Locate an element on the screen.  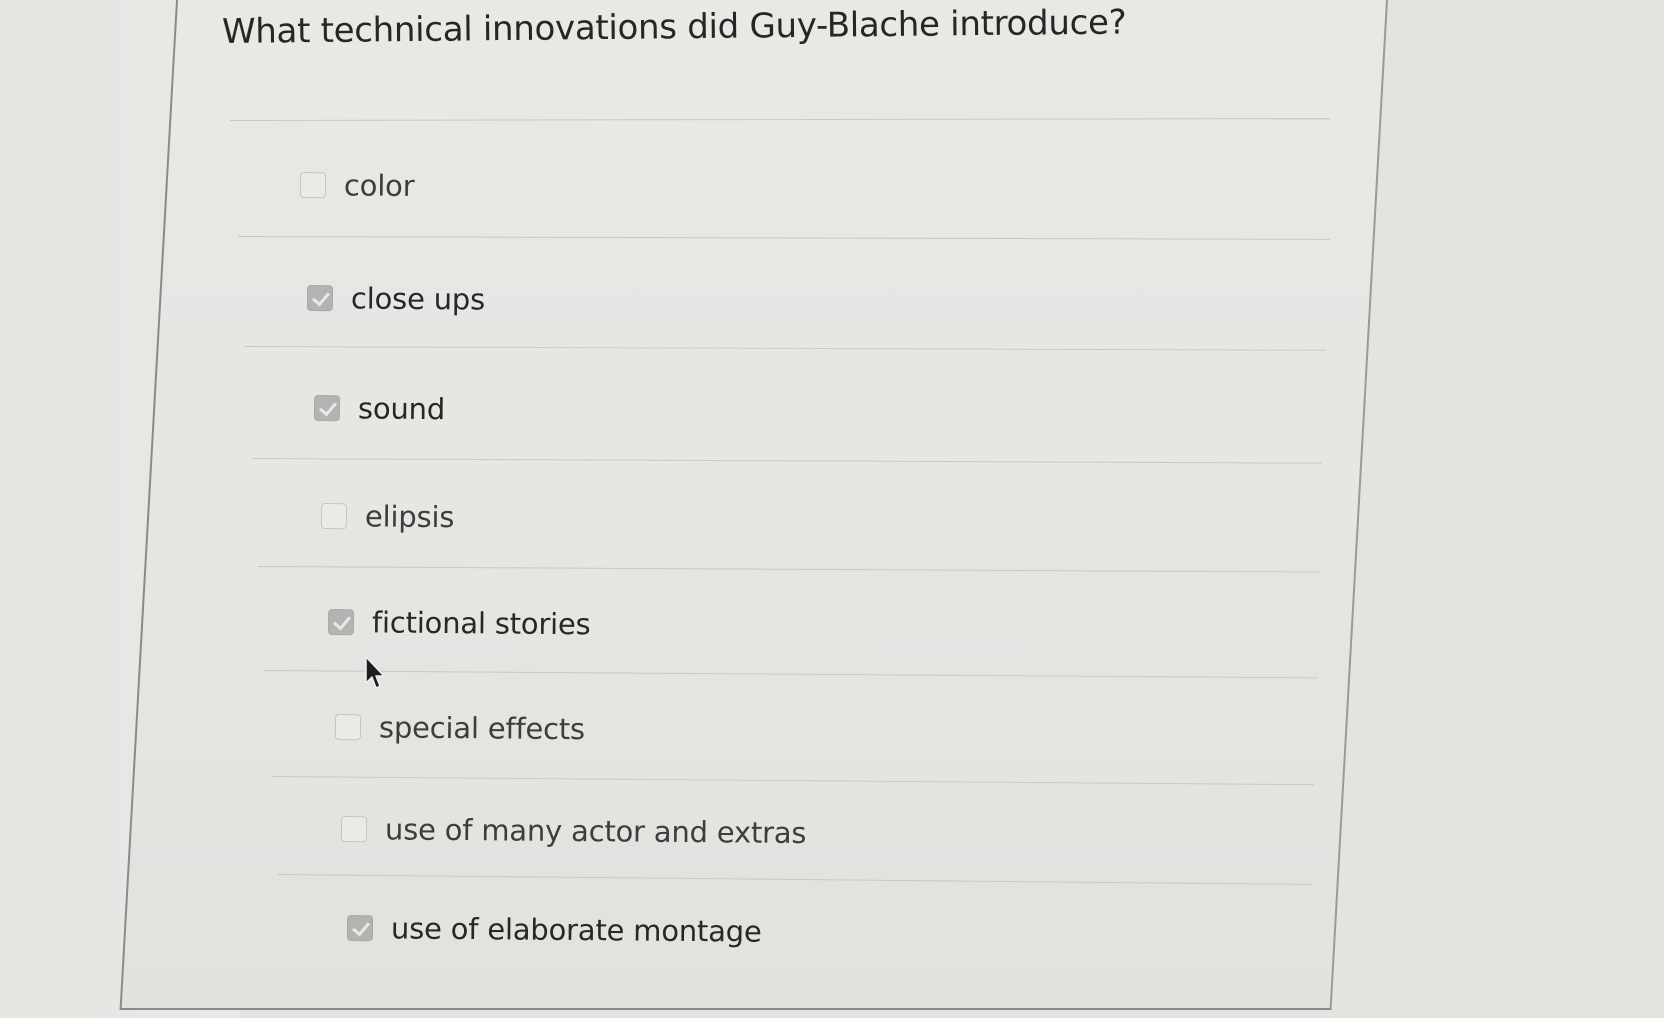
option-label-many-actors-extras: use of many actor and extras is located at coordinates (595, 831).